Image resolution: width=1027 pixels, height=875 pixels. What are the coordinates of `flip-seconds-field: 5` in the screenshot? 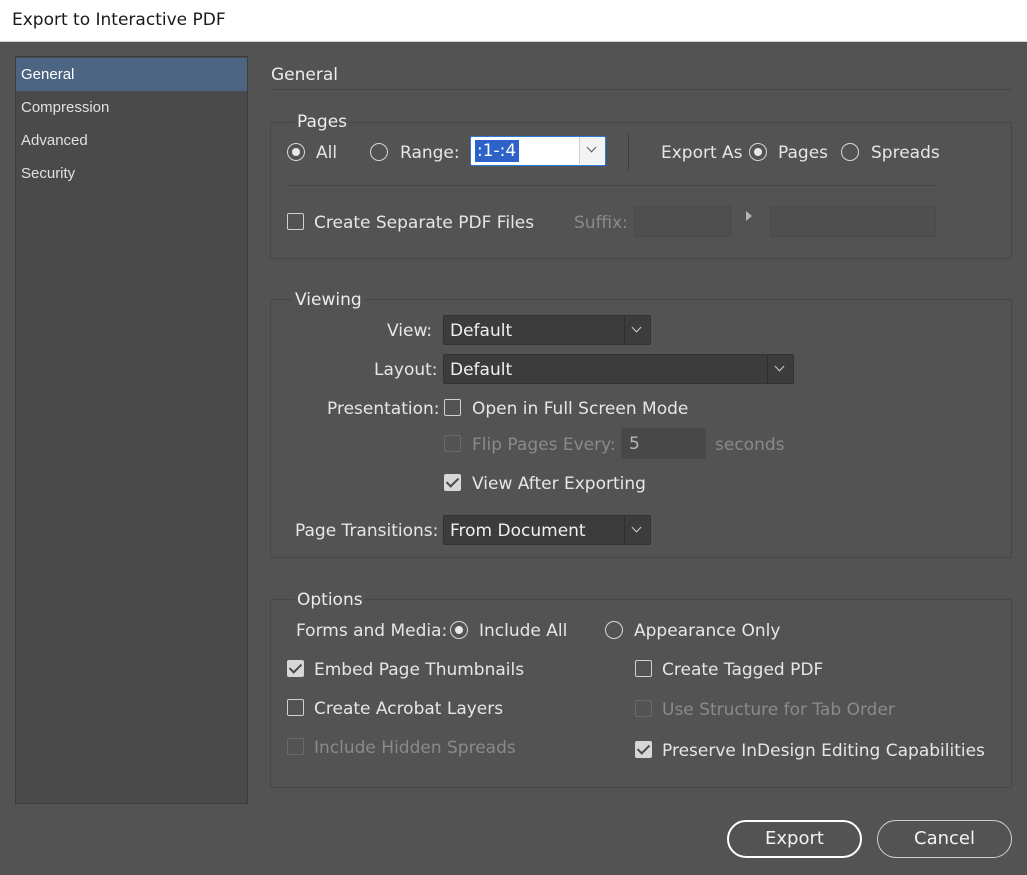 It's located at (663, 443).